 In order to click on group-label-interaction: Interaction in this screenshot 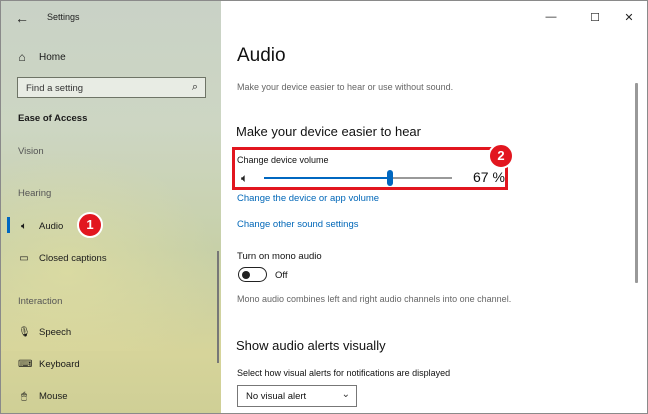, I will do `click(40, 301)`.